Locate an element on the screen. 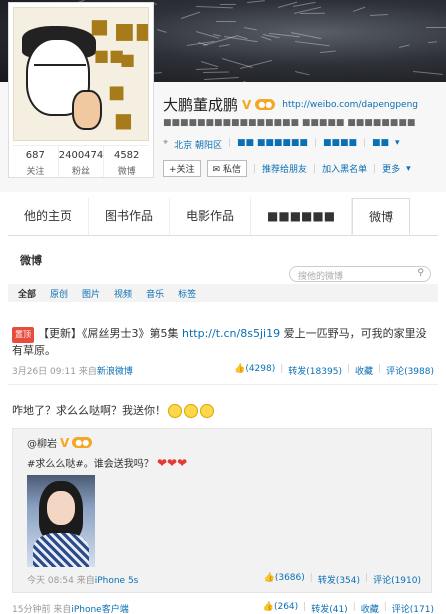 This screenshot has height=614, width=446. post-actions: 👍(264) | 转发(41) | 收藏 | 评论(171) is located at coordinates (348, 608).